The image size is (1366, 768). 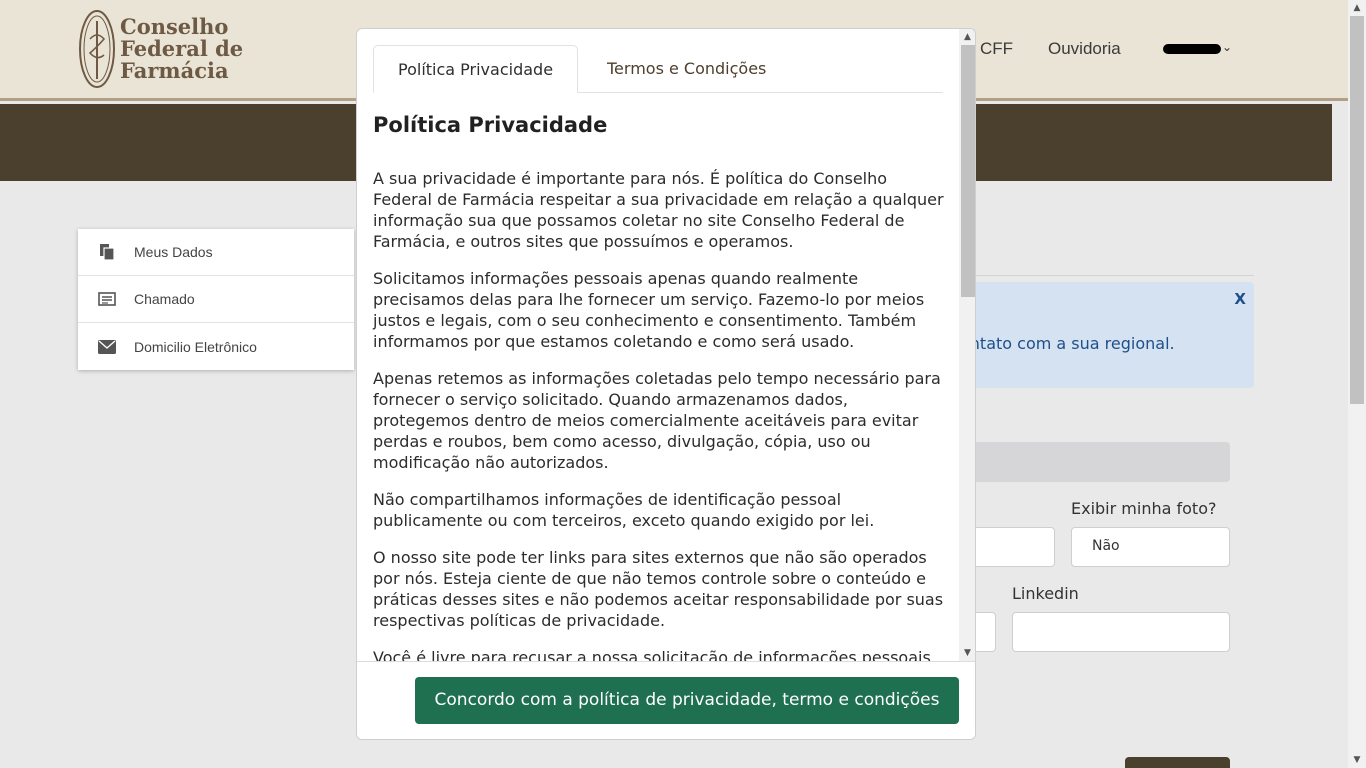 What do you see at coordinates (1067, 343) in the screenshot?
I see `alert-message: ontato com a sua regional.` at bounding box center [1067, 343].